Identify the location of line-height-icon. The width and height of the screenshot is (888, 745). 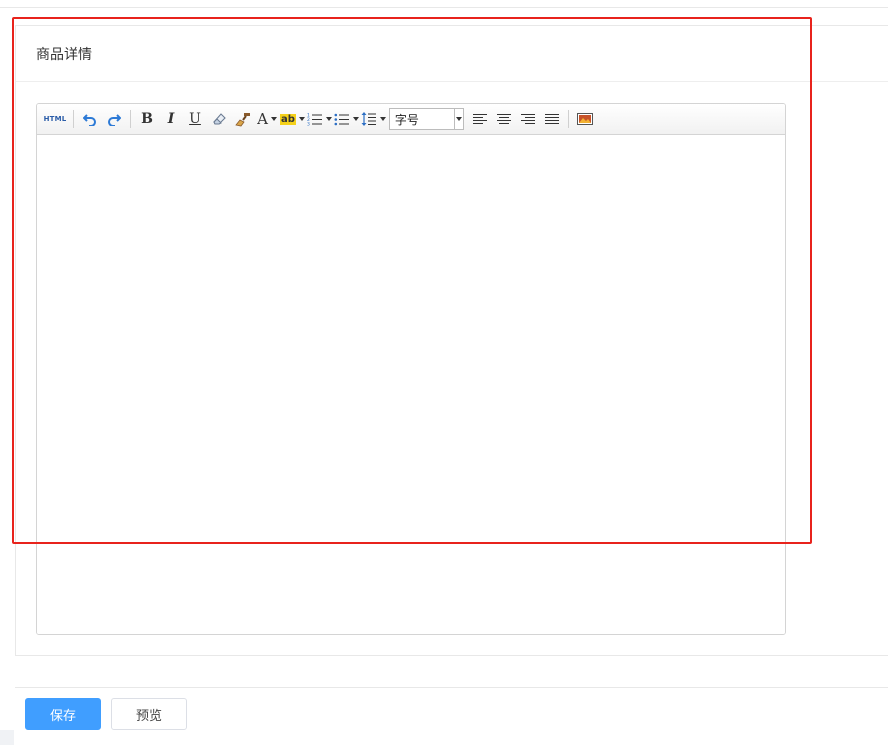
(368, 119).